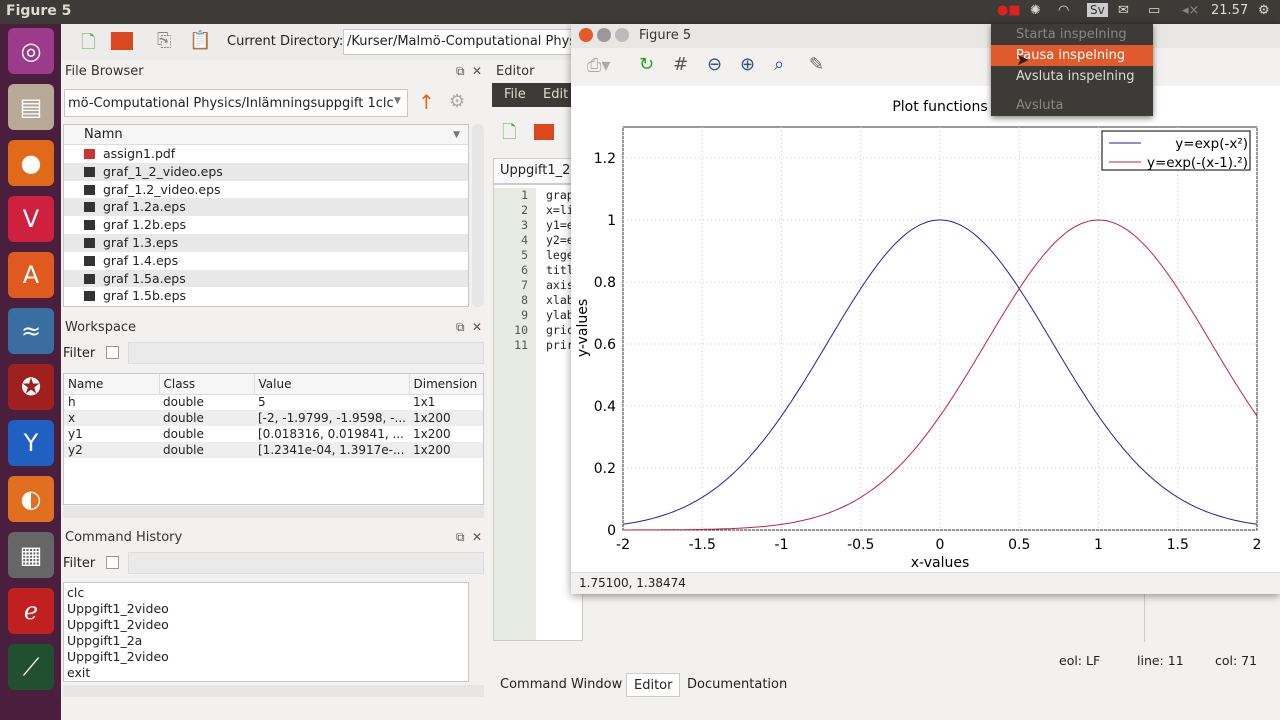  I want to click on file-item: graf 1.5b.eps, so click(266, 296).